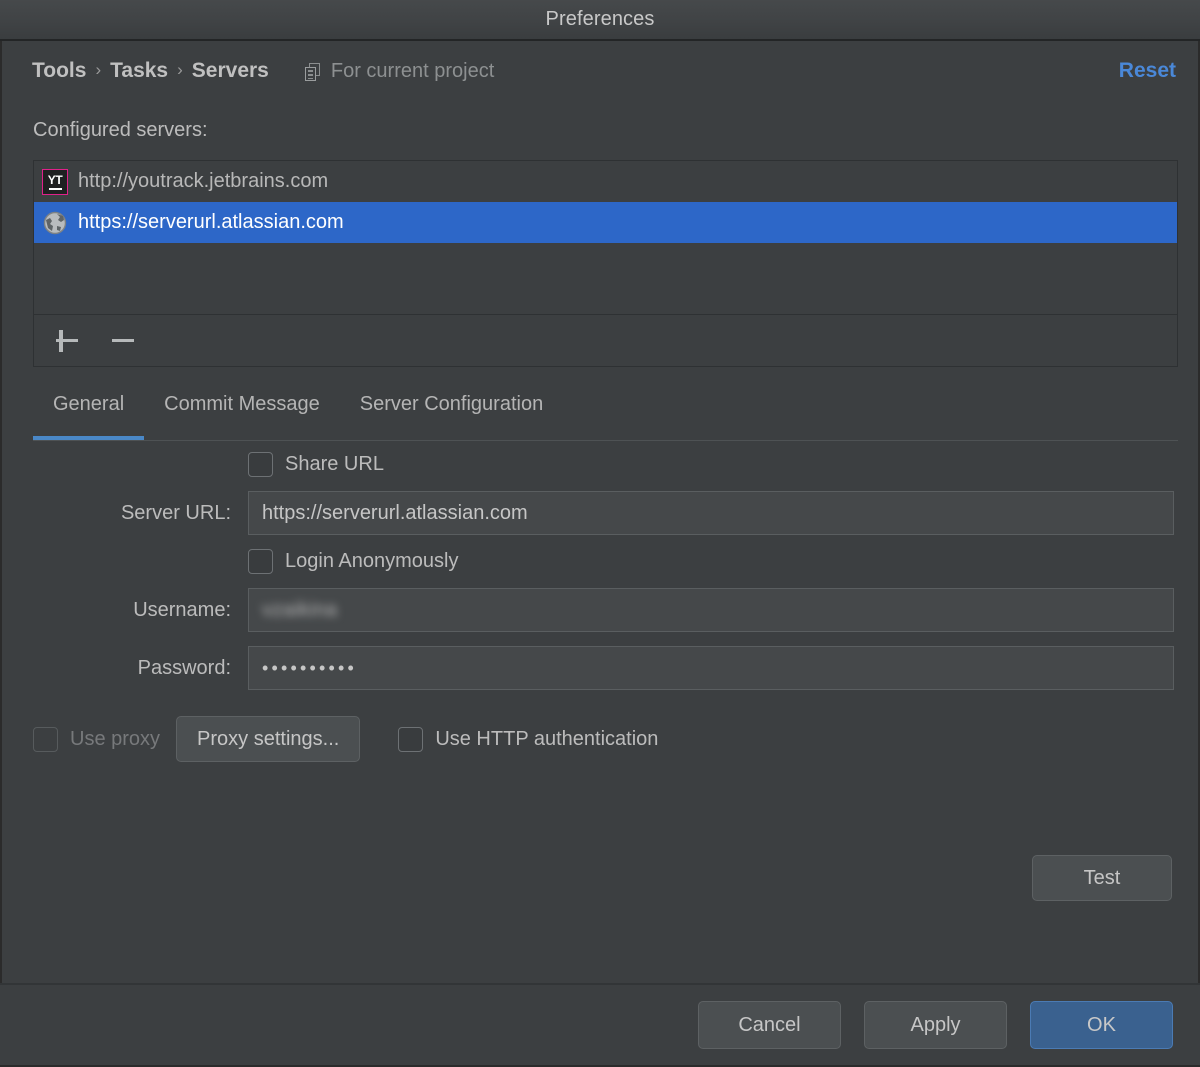 Image resolution: width=1200 pixels, height=1067 pixels. Describe the element at coordinates (203, 181) in the screenshot. I see `server-url-label: http://youtrack.jetbrains.com` at that location.